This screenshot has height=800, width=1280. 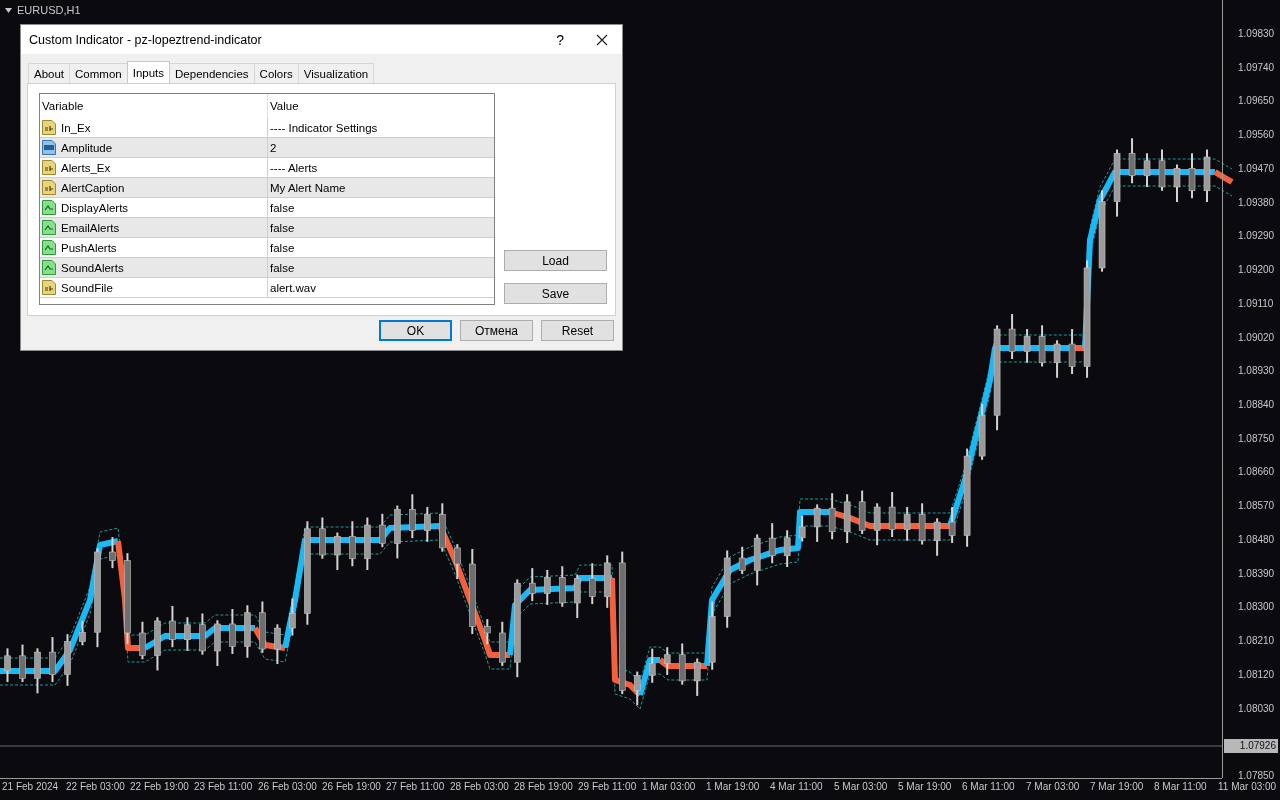 I want to click on time-axis-label: 22 Feb 03:00, so click(x=96, y=786).